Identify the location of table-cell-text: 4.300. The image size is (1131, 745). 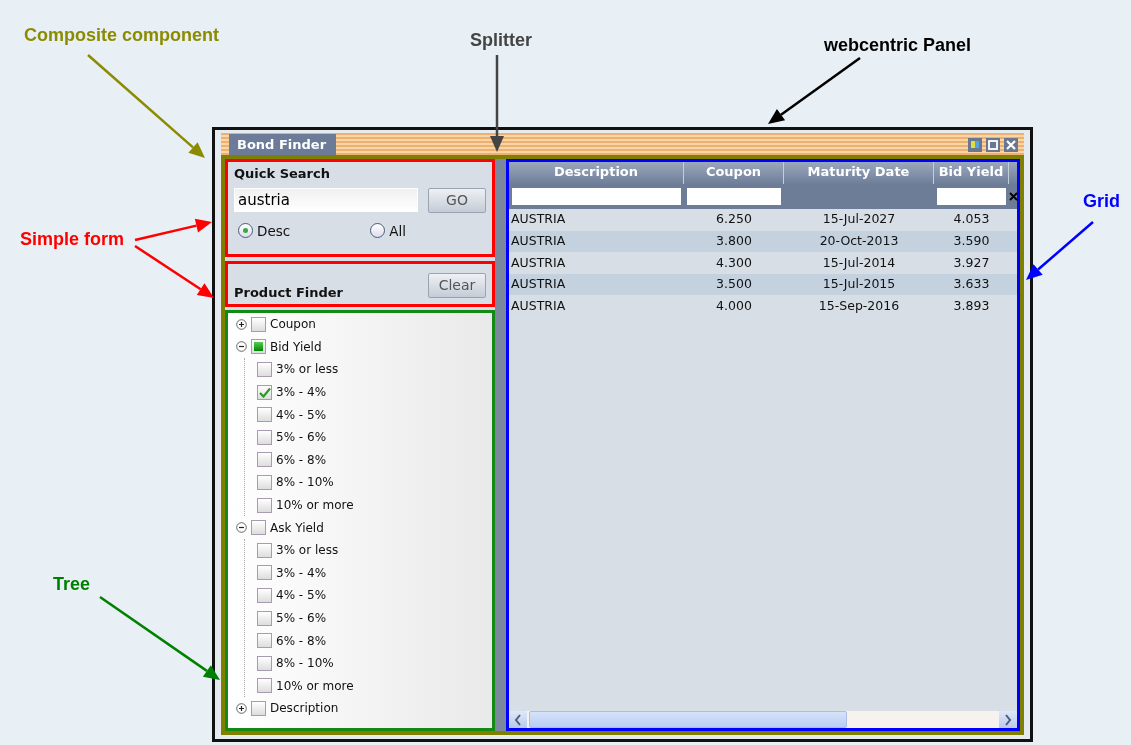
(734, 262).